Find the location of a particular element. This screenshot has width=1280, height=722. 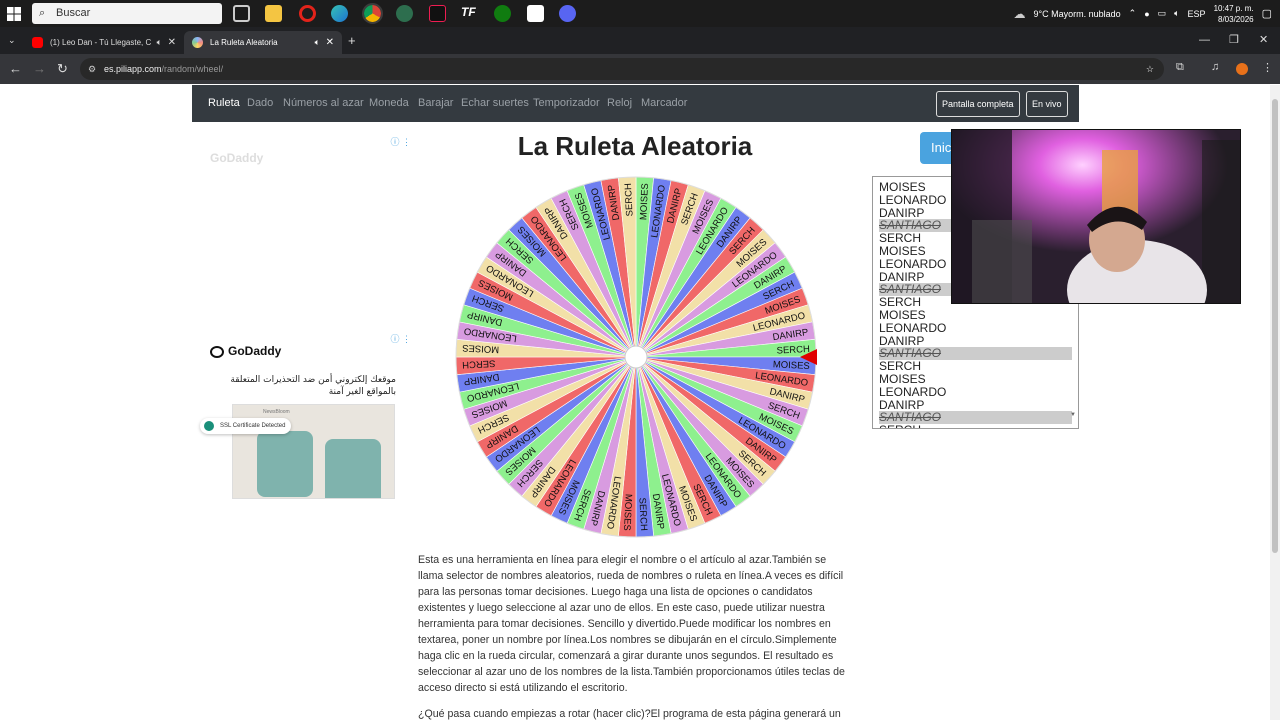

clock: 10:47 p. m. 8/03/2026 is located at coordinates (1234, 14).